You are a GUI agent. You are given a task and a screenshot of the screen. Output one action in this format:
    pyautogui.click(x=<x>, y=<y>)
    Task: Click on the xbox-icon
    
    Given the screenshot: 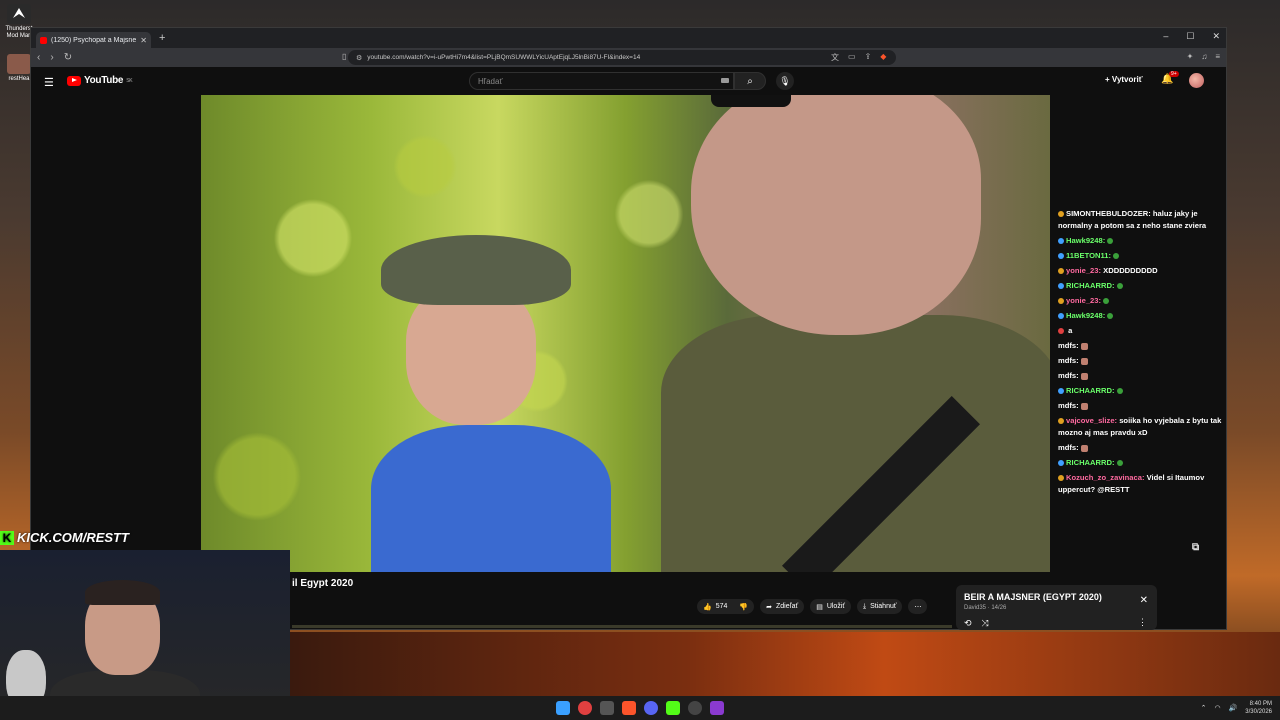 What is the action you would take?
    pyautogui.click(x=607, y=708)
    